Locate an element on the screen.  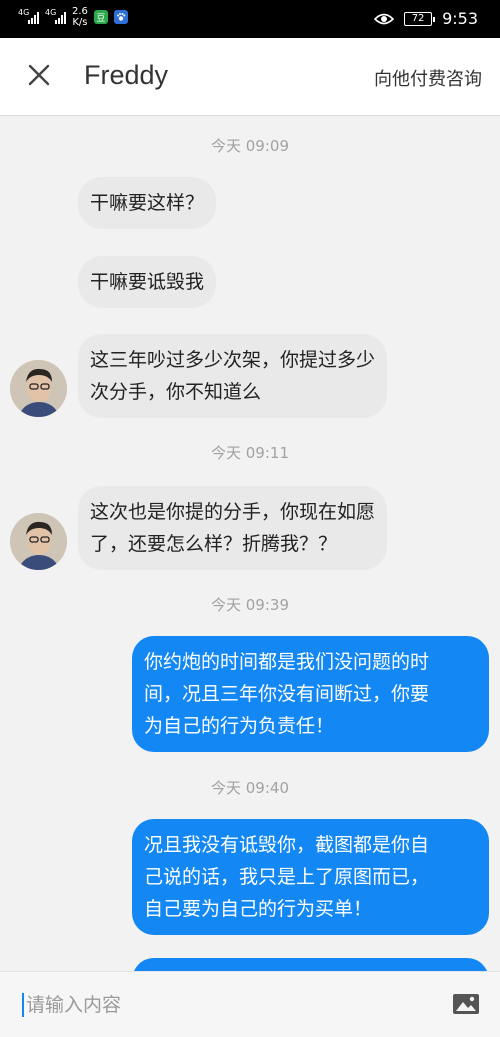
message-text-line: 这次也是你提的分手，你现在如愿 is located at coordinates (233, 512).